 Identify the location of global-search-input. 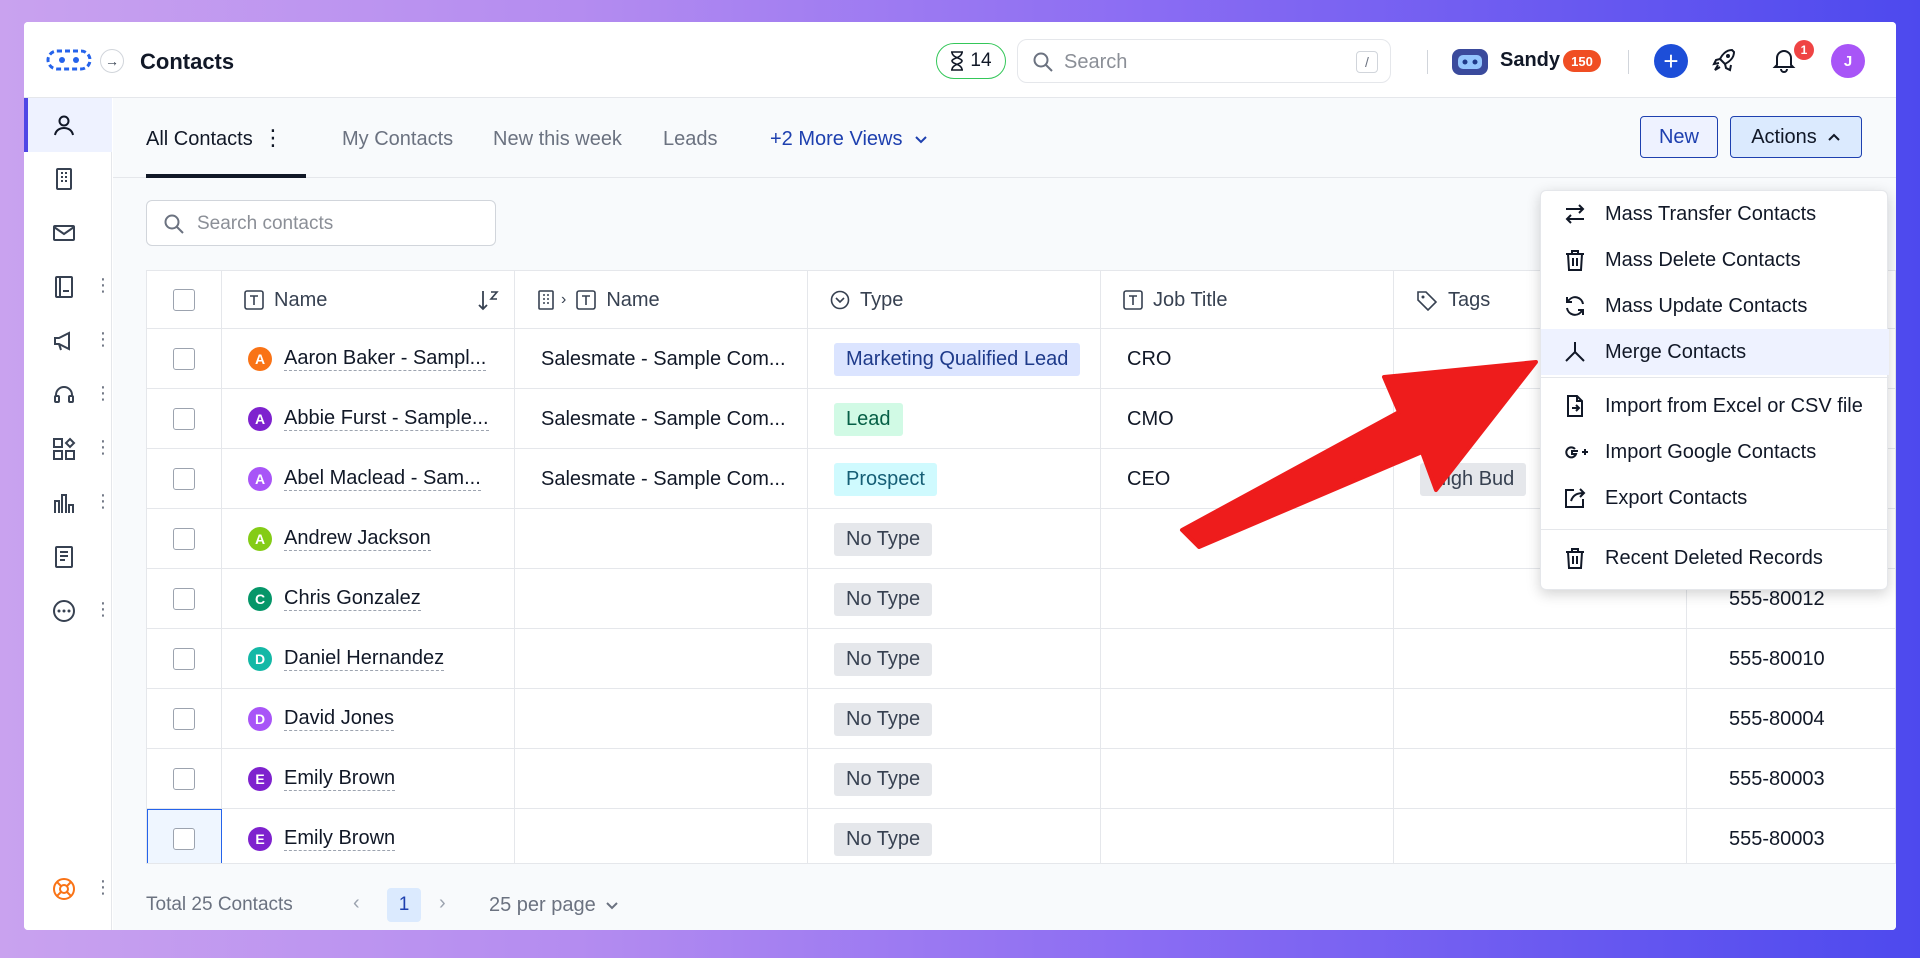
(1204, 62).